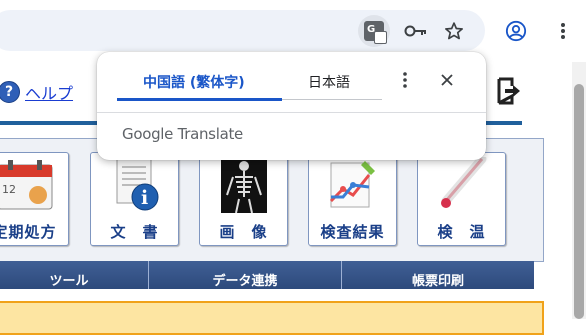 This screenshot has height=335, width=586. I want to click on close-icon, so click(447, 80).